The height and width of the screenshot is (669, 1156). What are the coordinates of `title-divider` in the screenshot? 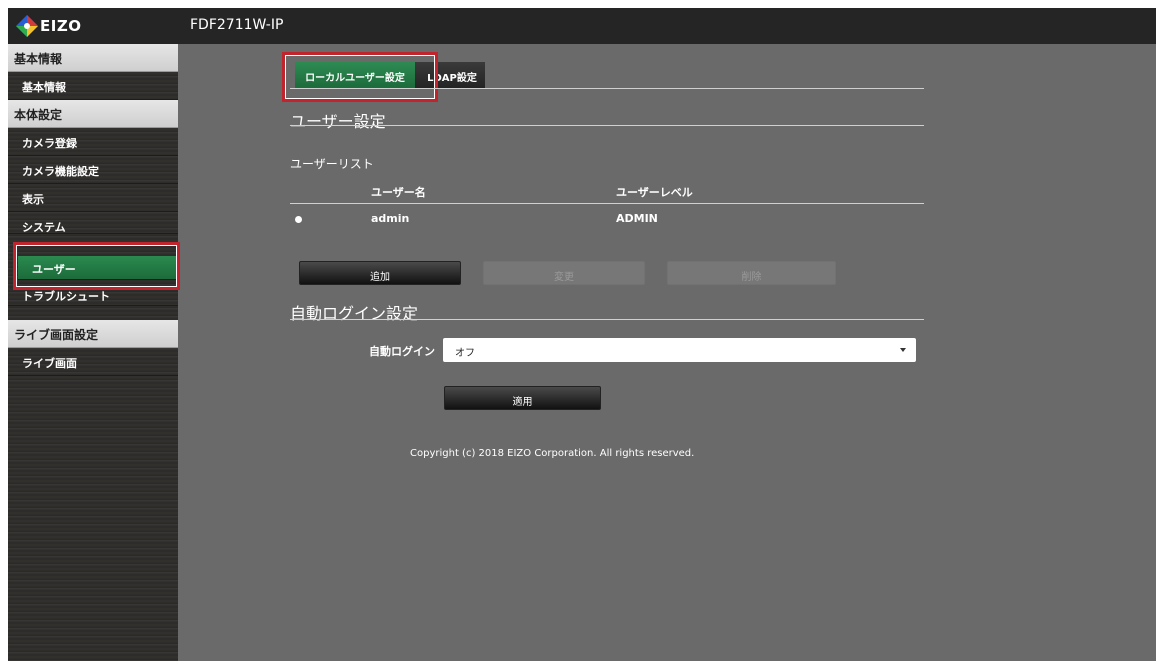 It's located at (607, 125).